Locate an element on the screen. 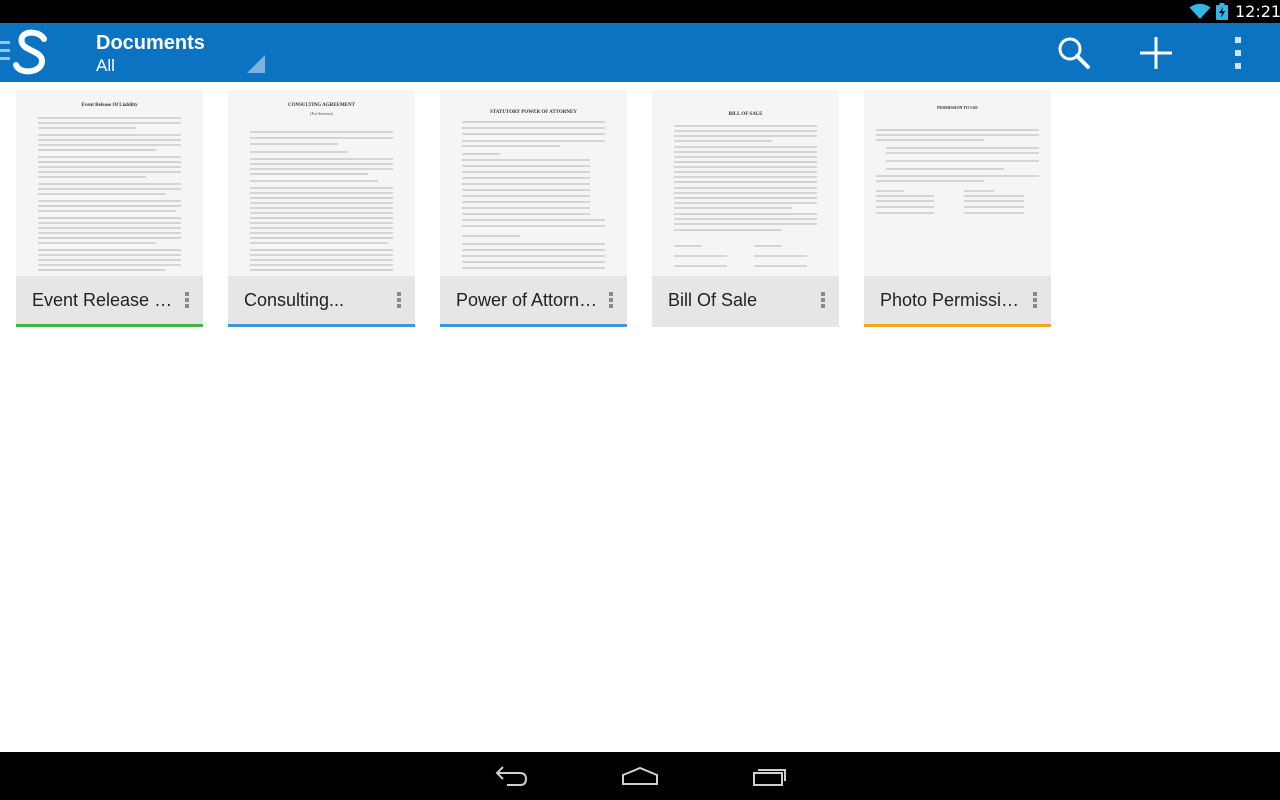  document-thumbnail: CONSULTING AGREEMENT (For Services) is located at coordinates (321, 183).